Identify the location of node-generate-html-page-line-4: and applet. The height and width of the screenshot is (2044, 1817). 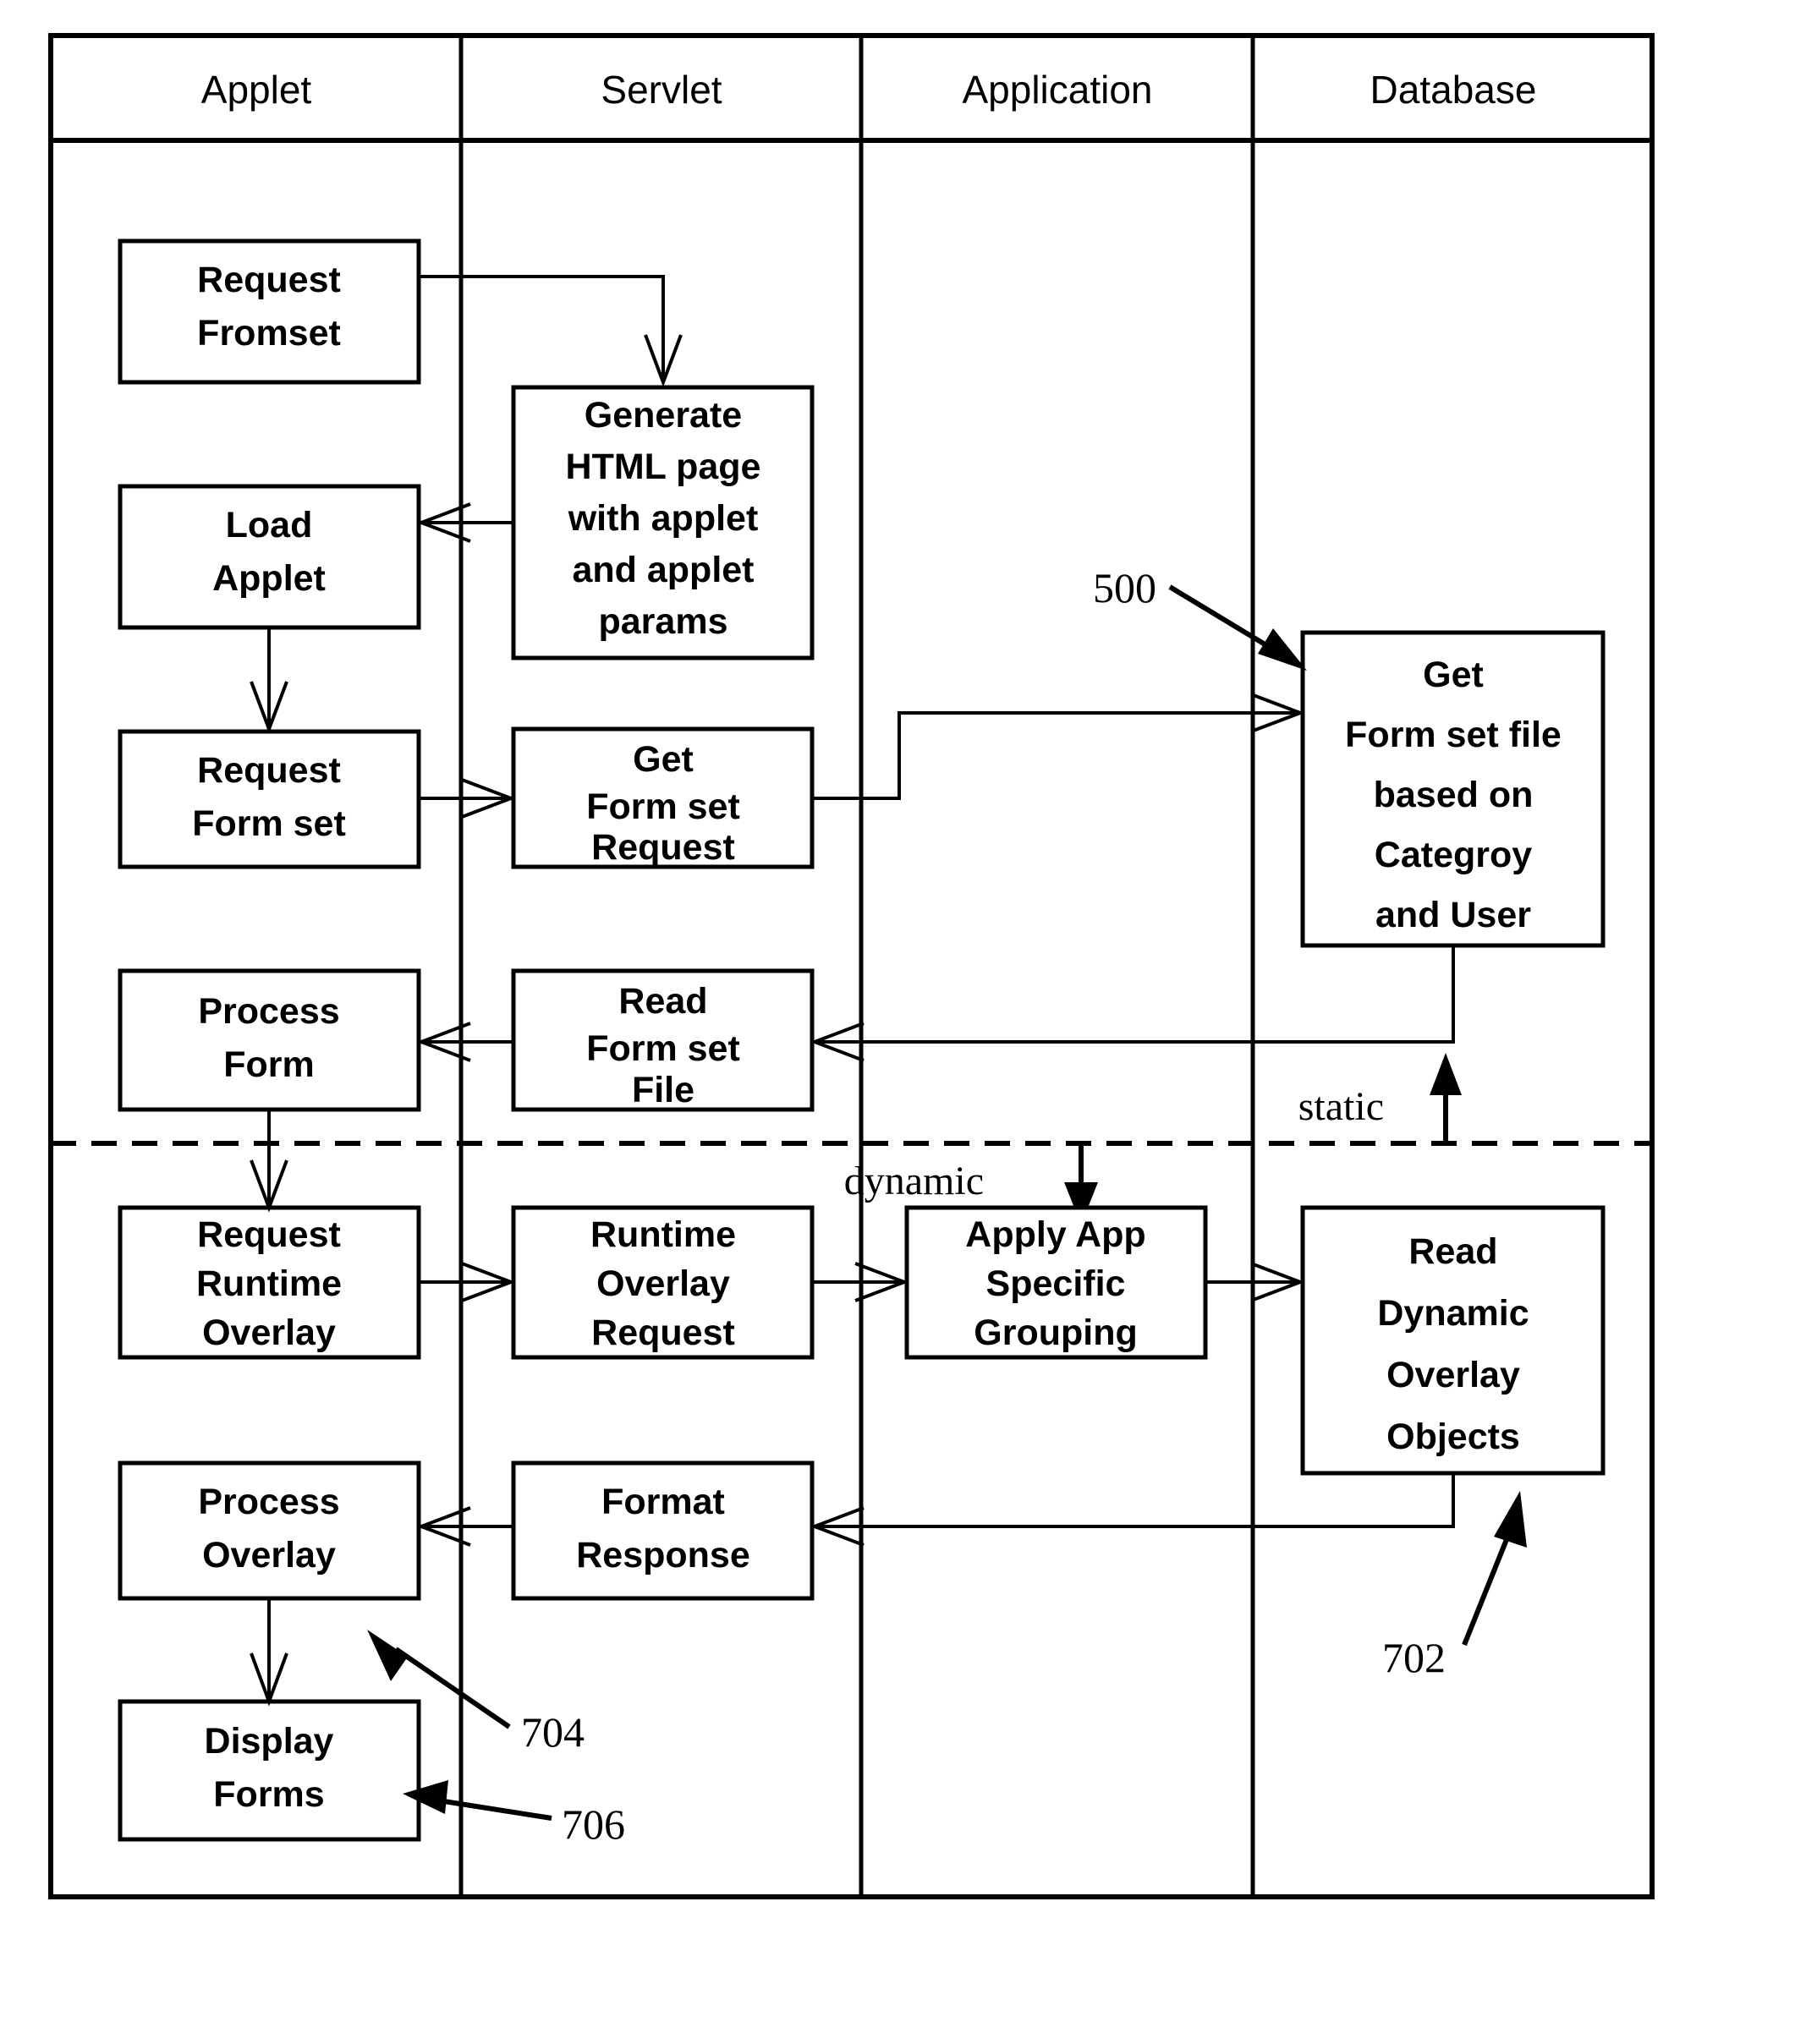
(663, 570).